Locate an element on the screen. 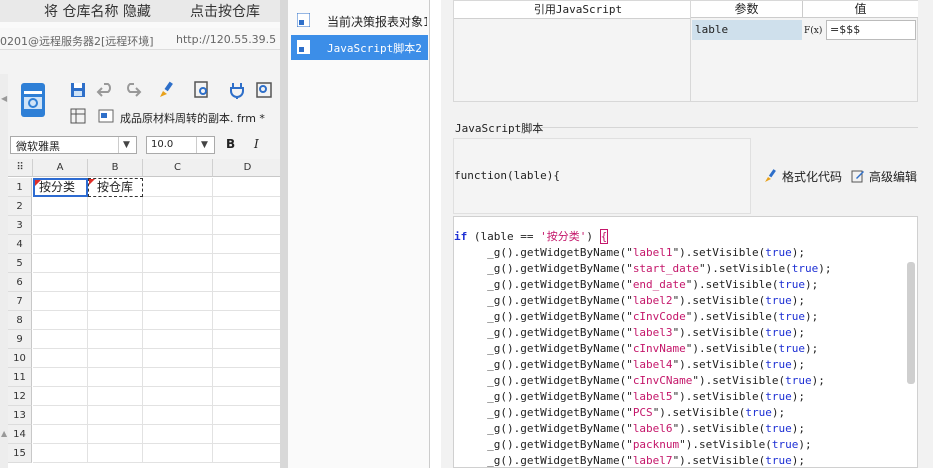  formula-button: F(x) is located at coordinates (814, 30).